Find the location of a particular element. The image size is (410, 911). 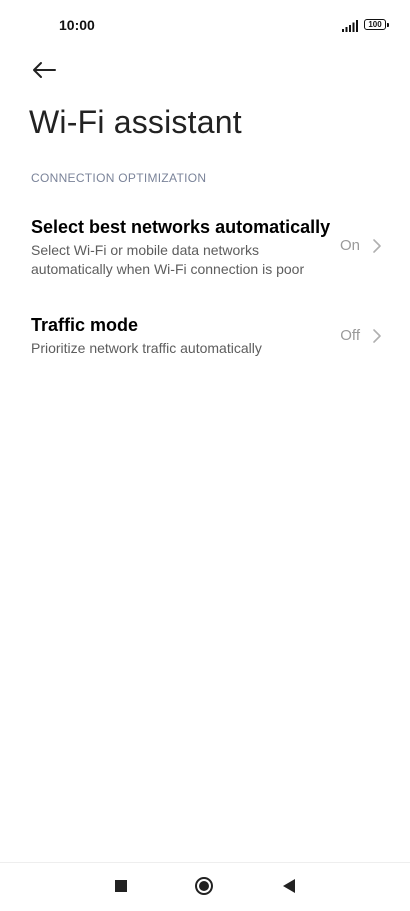

home-icon is located at coordinates (204, 886).